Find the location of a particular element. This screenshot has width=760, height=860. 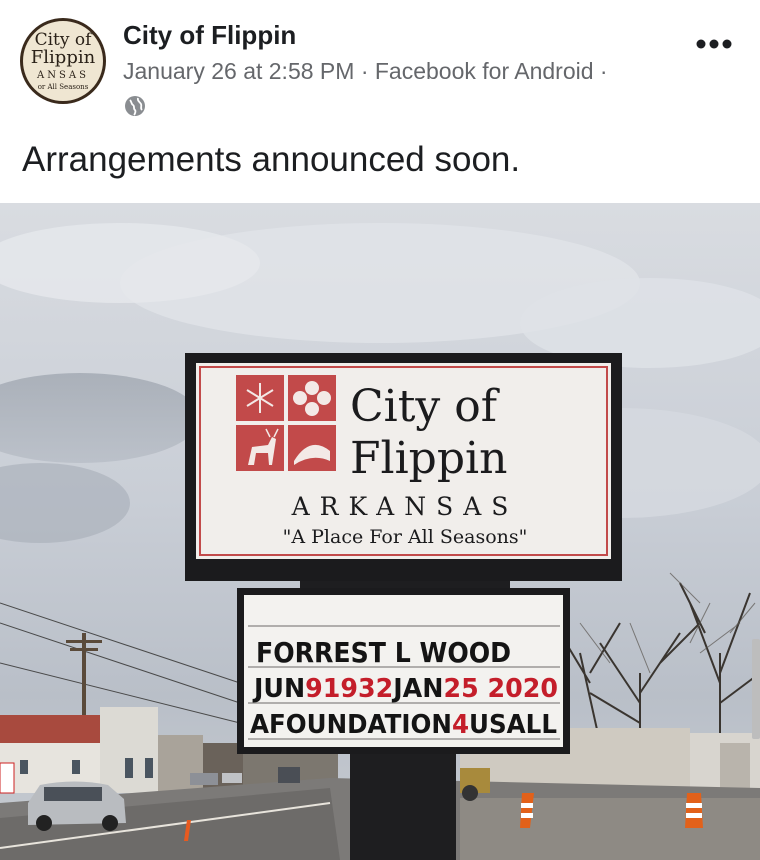

marquee-segment: 2020 is located at coordinates (518, 689).